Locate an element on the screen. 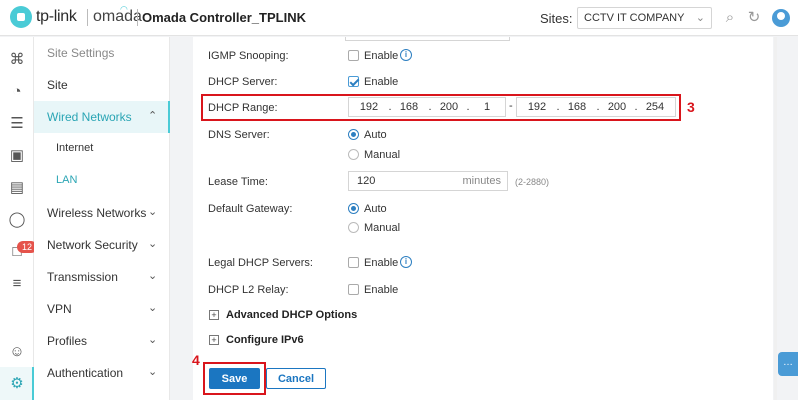  sidebar-item-label: Site is located at coordinates (57, 85).